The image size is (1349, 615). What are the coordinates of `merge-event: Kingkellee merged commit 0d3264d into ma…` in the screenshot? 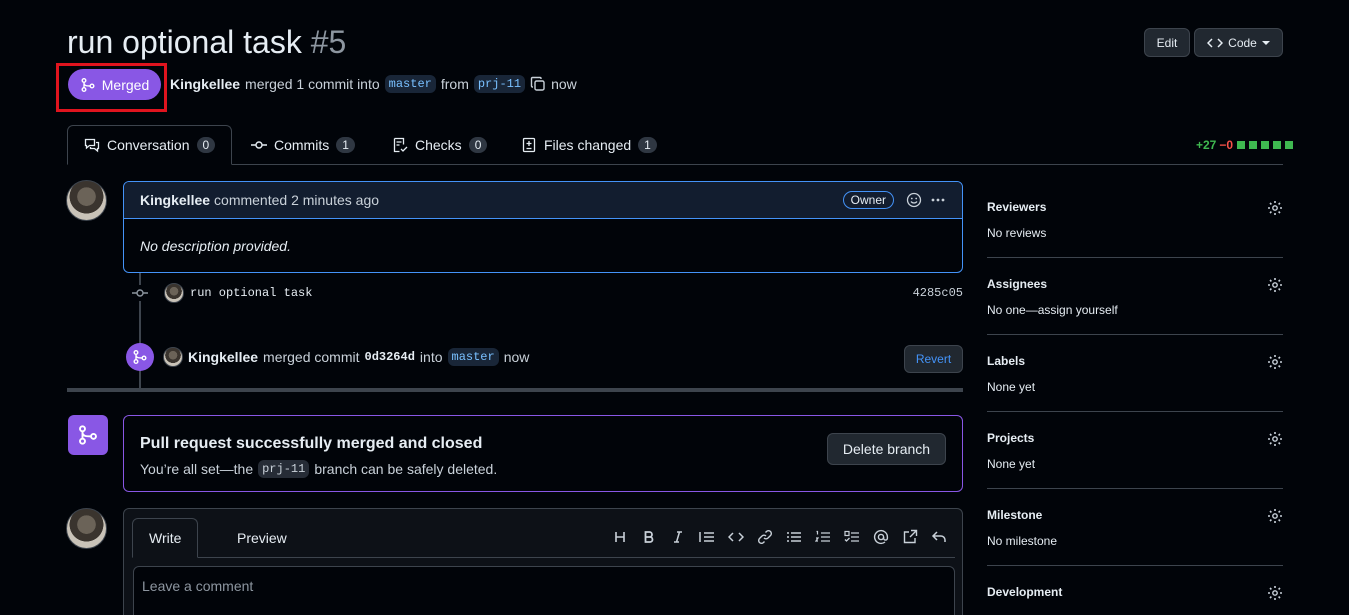 It's located at (346, 357).